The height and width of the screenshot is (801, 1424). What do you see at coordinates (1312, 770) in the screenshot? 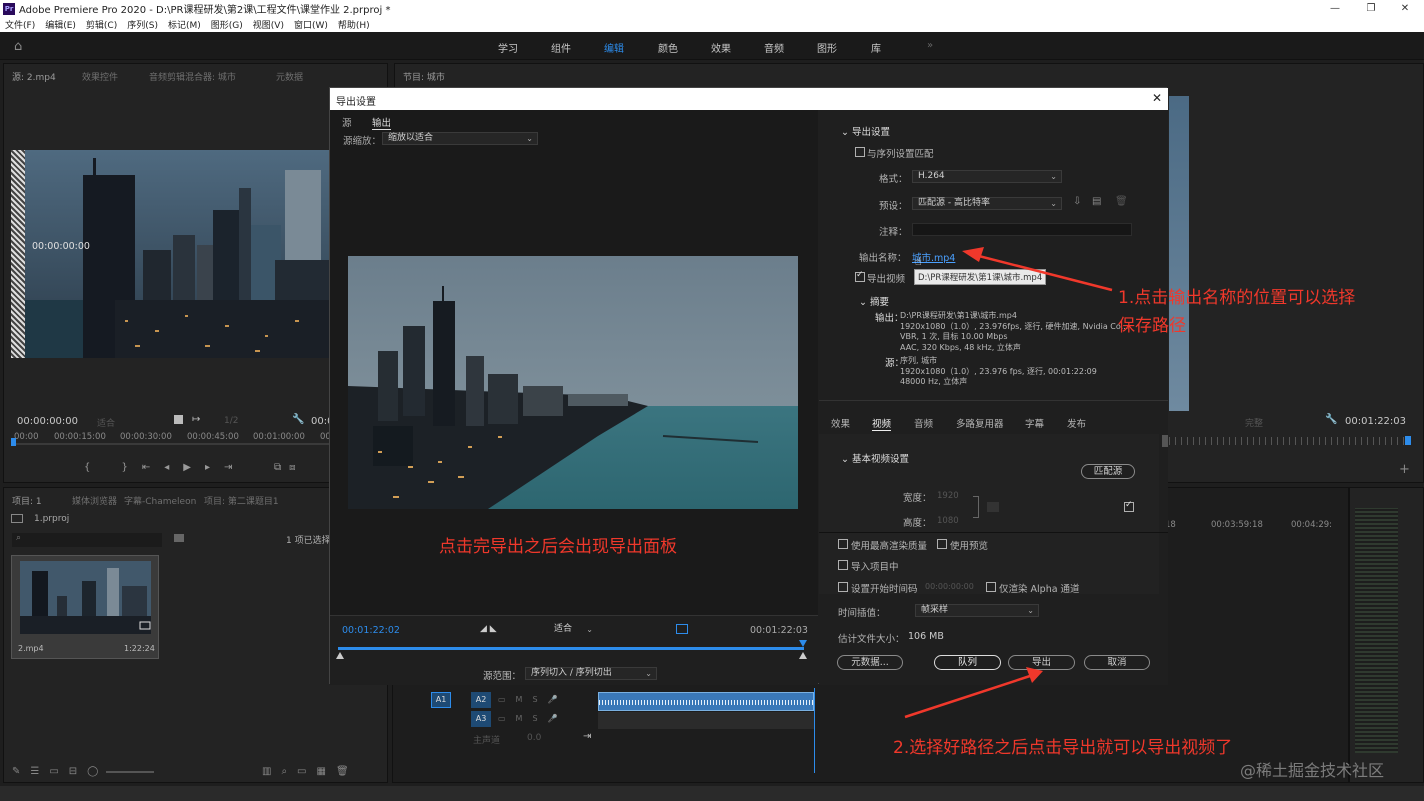
I see `watermark: @稀土掘金技术社区` at bounding box center [1312, 770].